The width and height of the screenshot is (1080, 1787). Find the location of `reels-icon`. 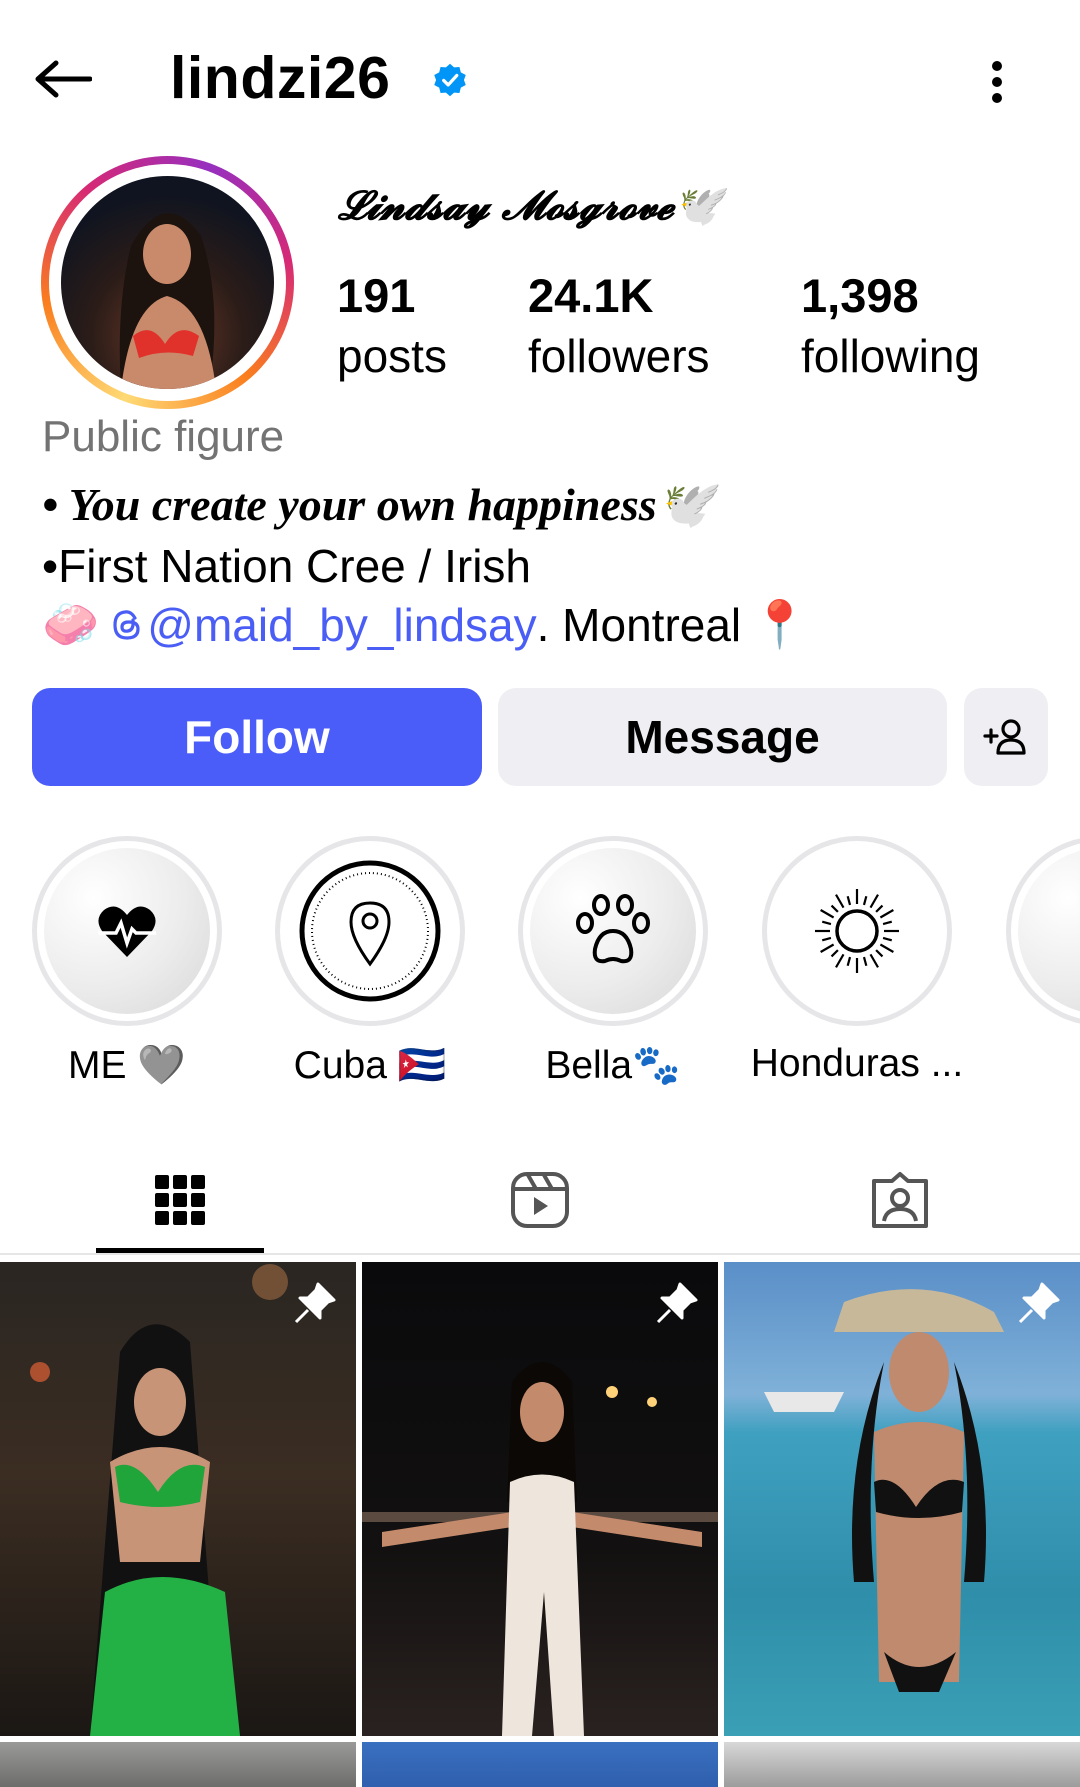

reels-icon is located at coordinates (540, 1200).